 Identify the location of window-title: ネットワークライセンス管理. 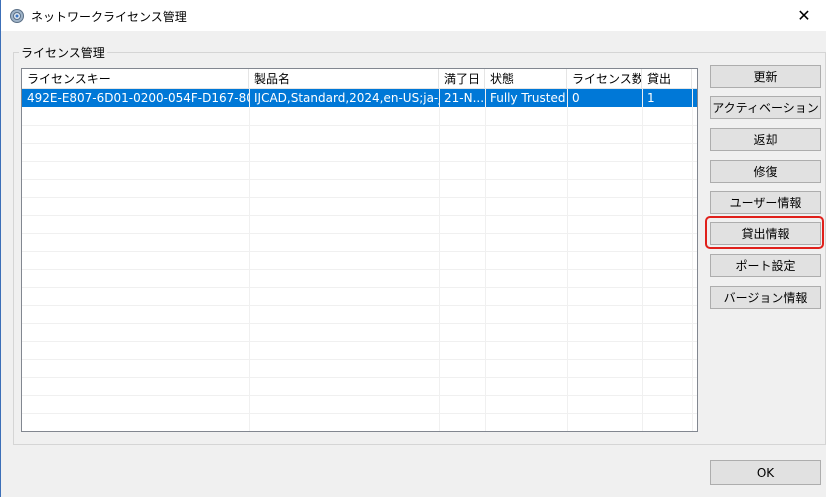
(109, 17).